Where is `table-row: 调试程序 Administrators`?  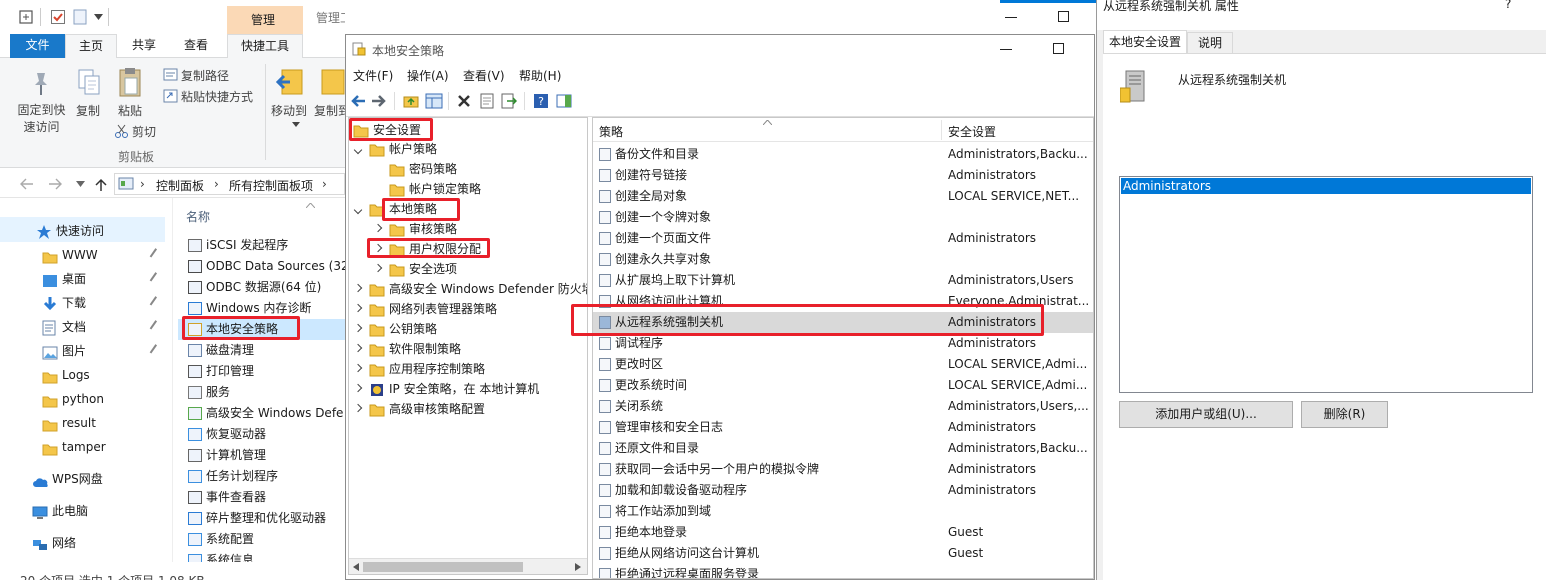 table-row: 调试程序 Administrators is located at coordinates (843, 343).